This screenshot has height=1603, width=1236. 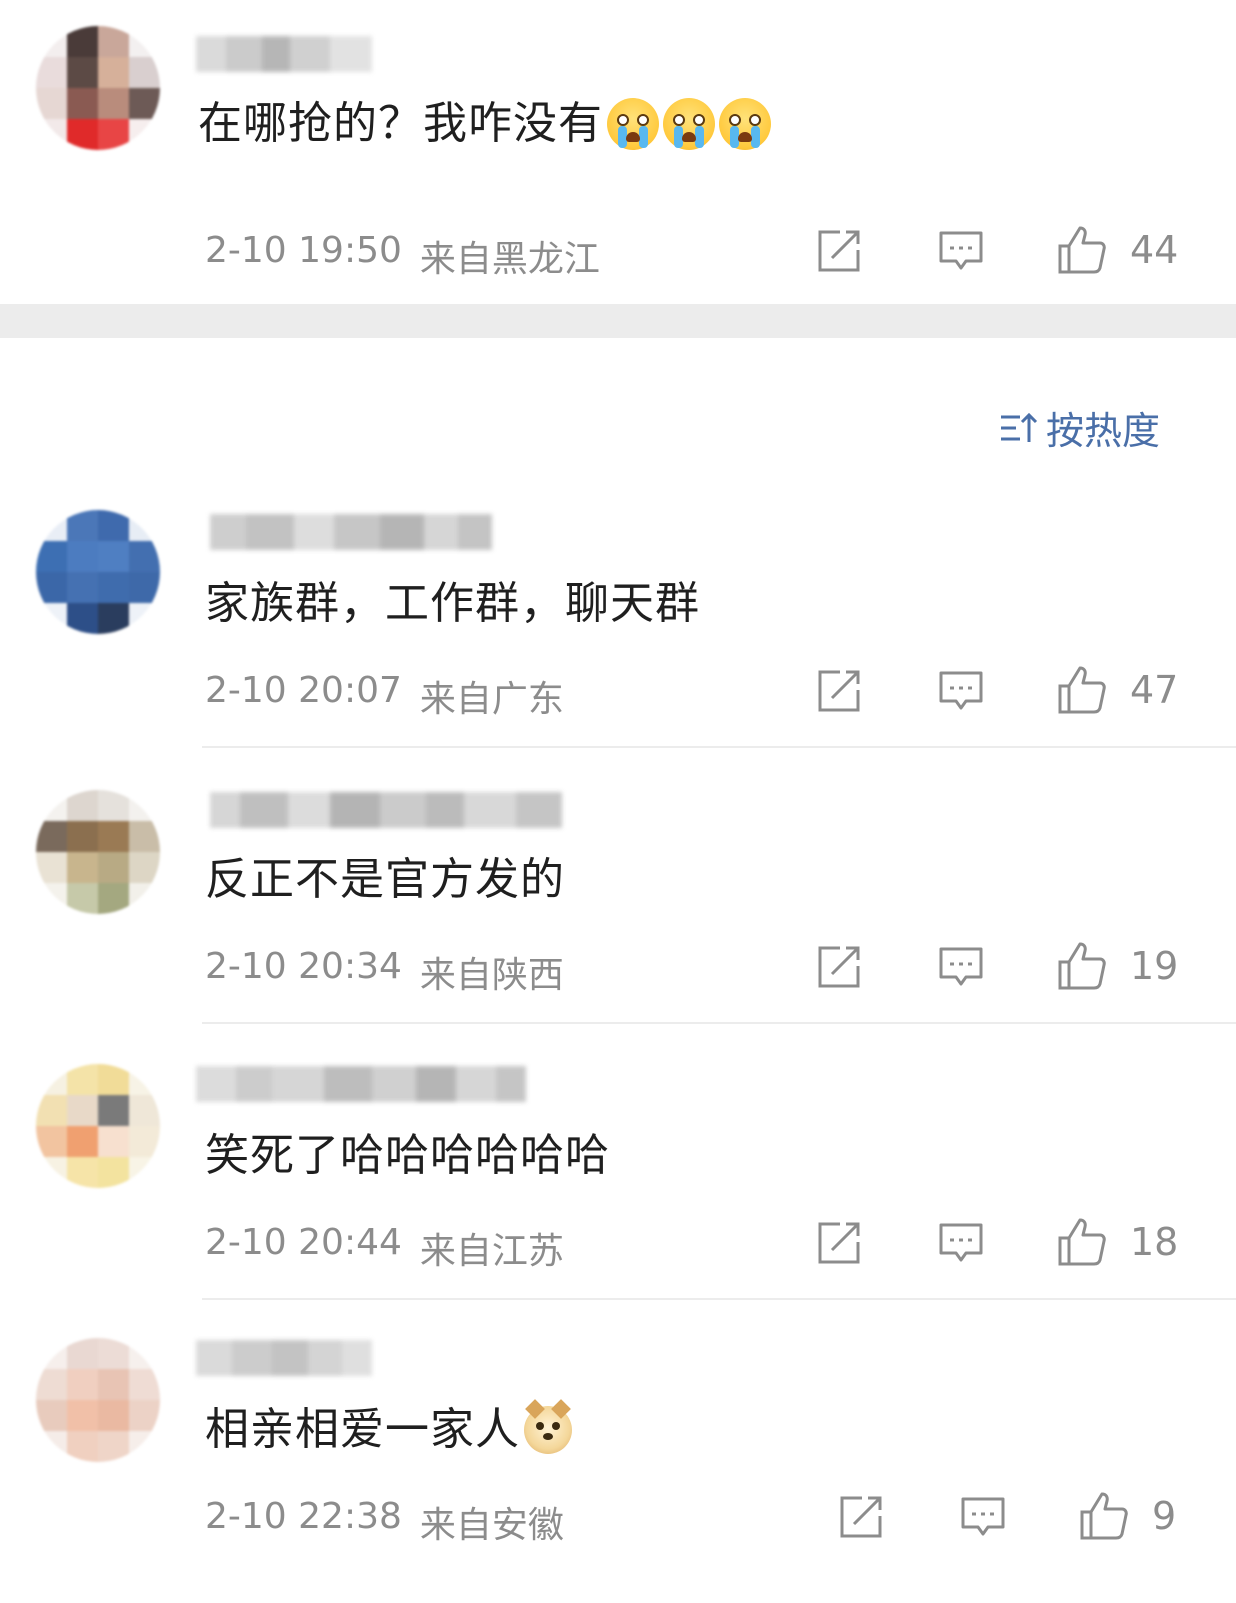 I want to click on like-button: 47, so click(x=1117, y=690).